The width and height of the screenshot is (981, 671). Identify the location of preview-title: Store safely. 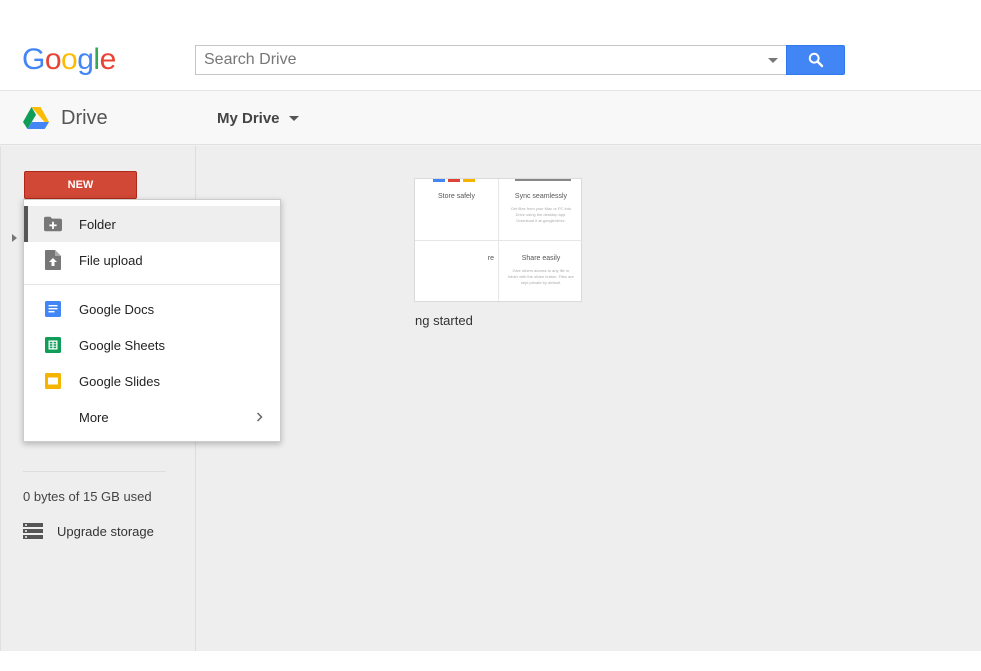
(456, 196).